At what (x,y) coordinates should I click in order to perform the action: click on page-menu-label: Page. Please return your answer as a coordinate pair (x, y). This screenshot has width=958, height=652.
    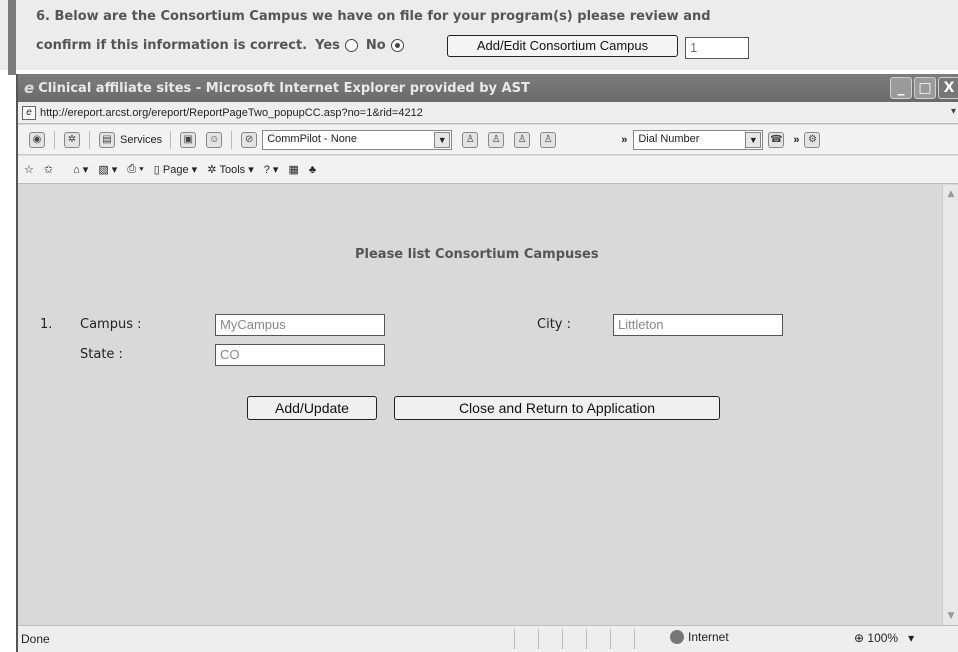
    Looking at the image, I should click on (175, 169).